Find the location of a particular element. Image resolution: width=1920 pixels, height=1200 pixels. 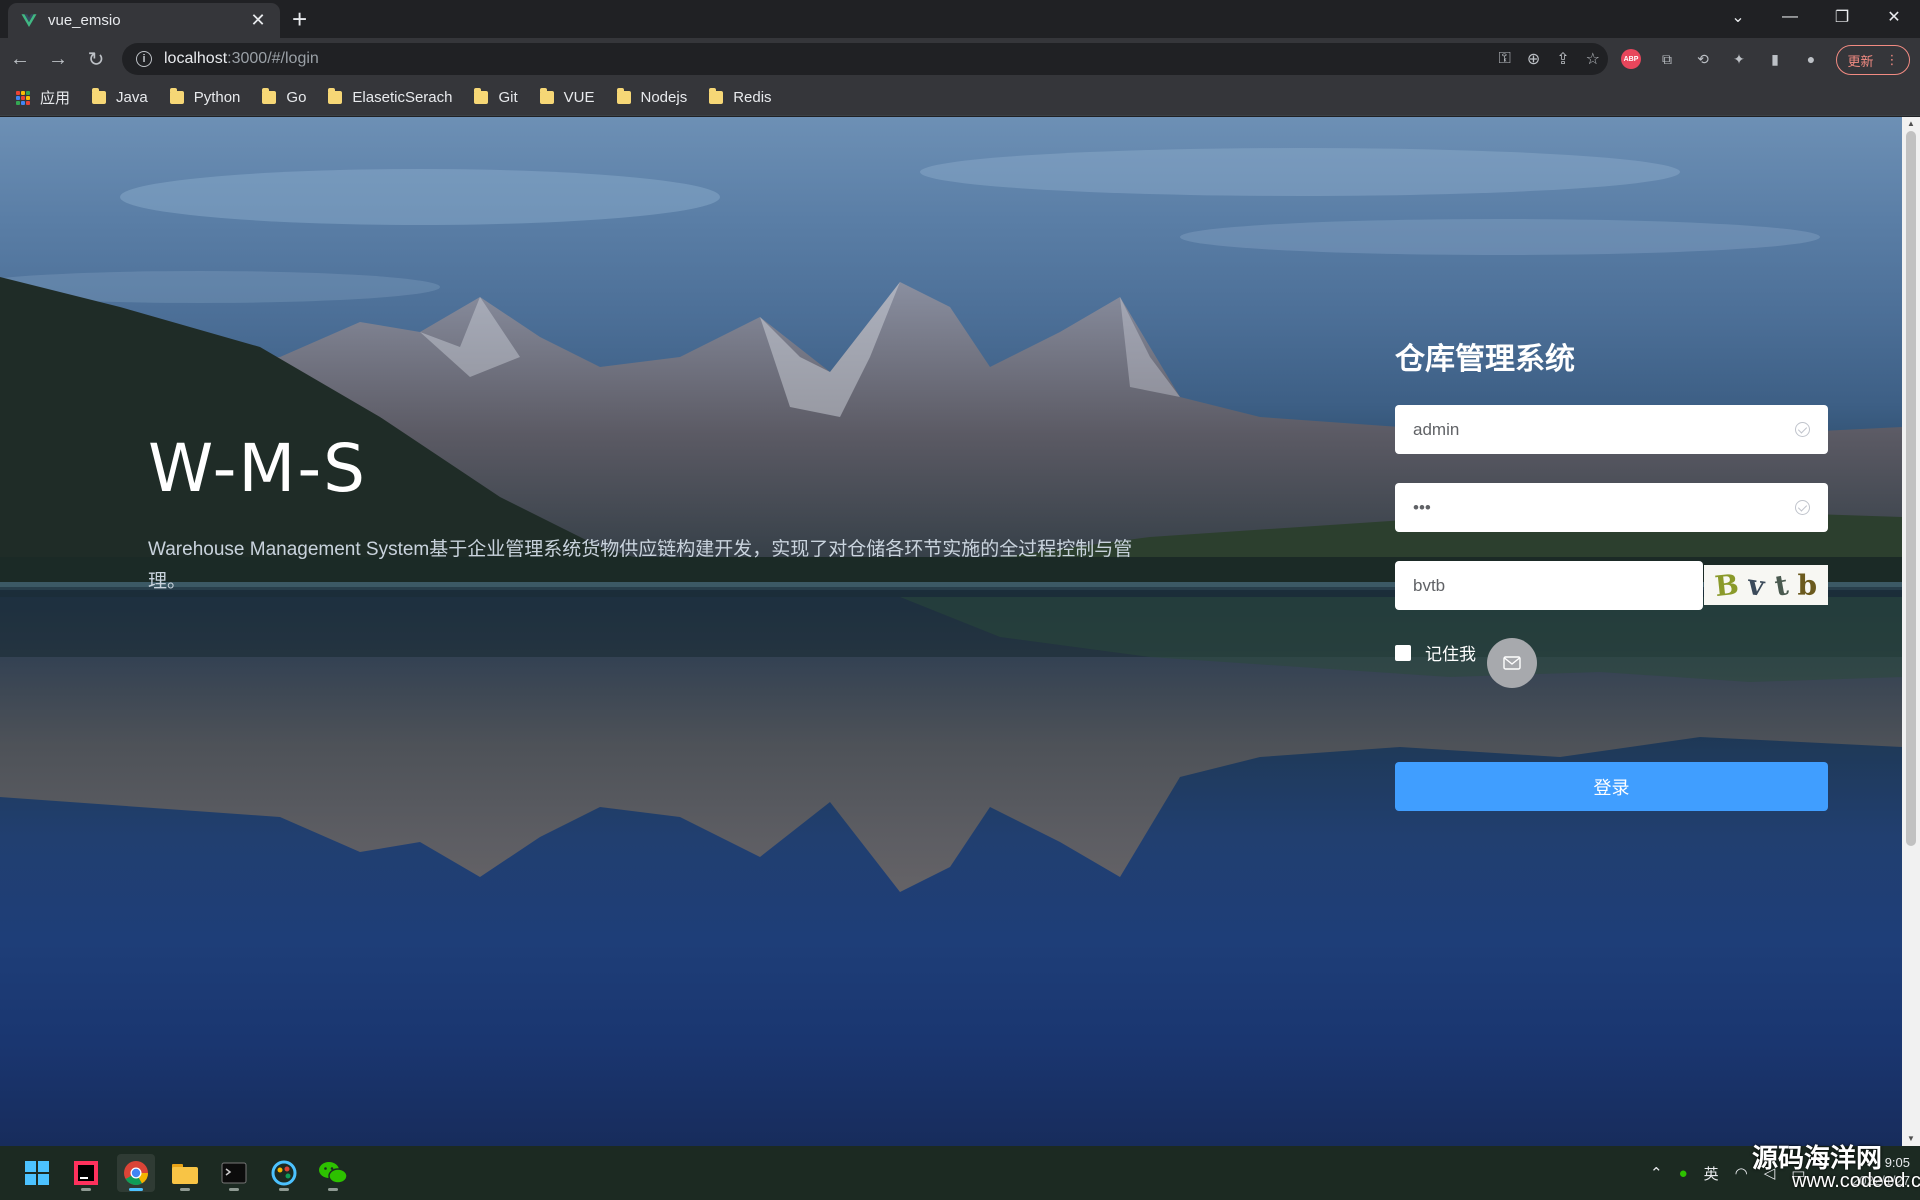

bookmark-folder: ElaseticSerach is located at coordinates (390, 97).